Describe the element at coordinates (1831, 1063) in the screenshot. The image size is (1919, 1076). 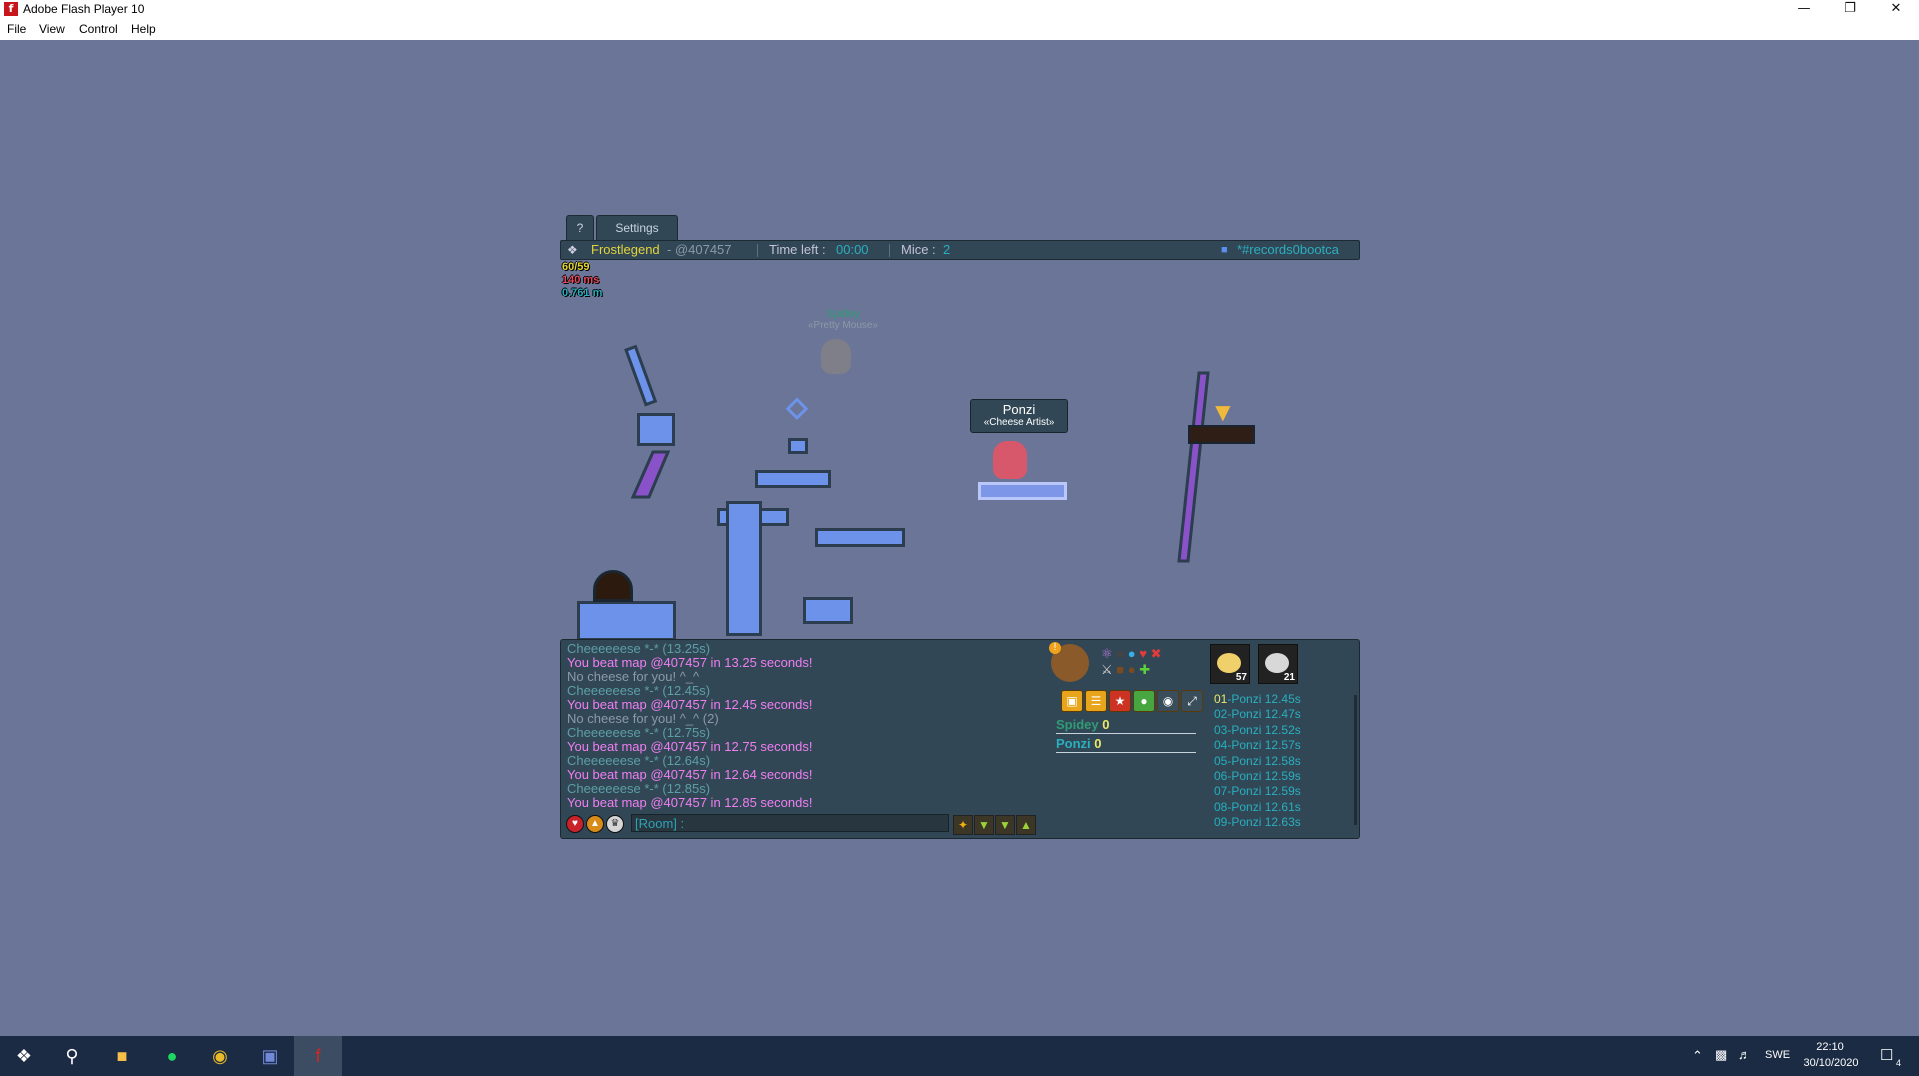
I see `clock-date: 30/10/2020` at that location.